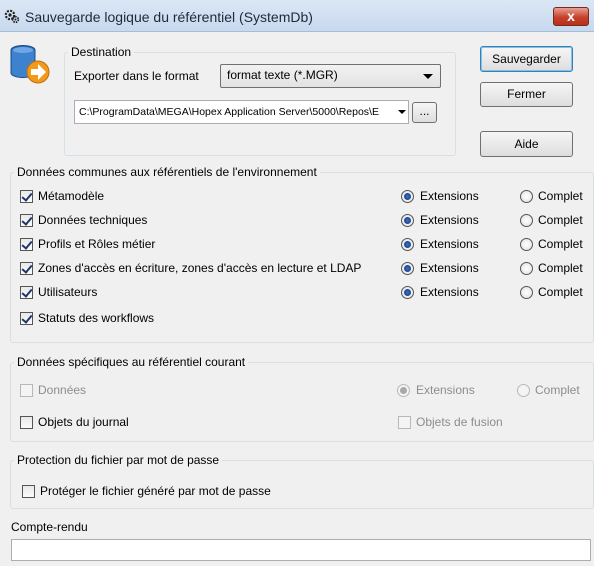 This screenshot has width=594, height=566. Describe the element at coordinates (560, 268) in the screenshot. I see `label-zones-acces-complet: Complet` at that location.